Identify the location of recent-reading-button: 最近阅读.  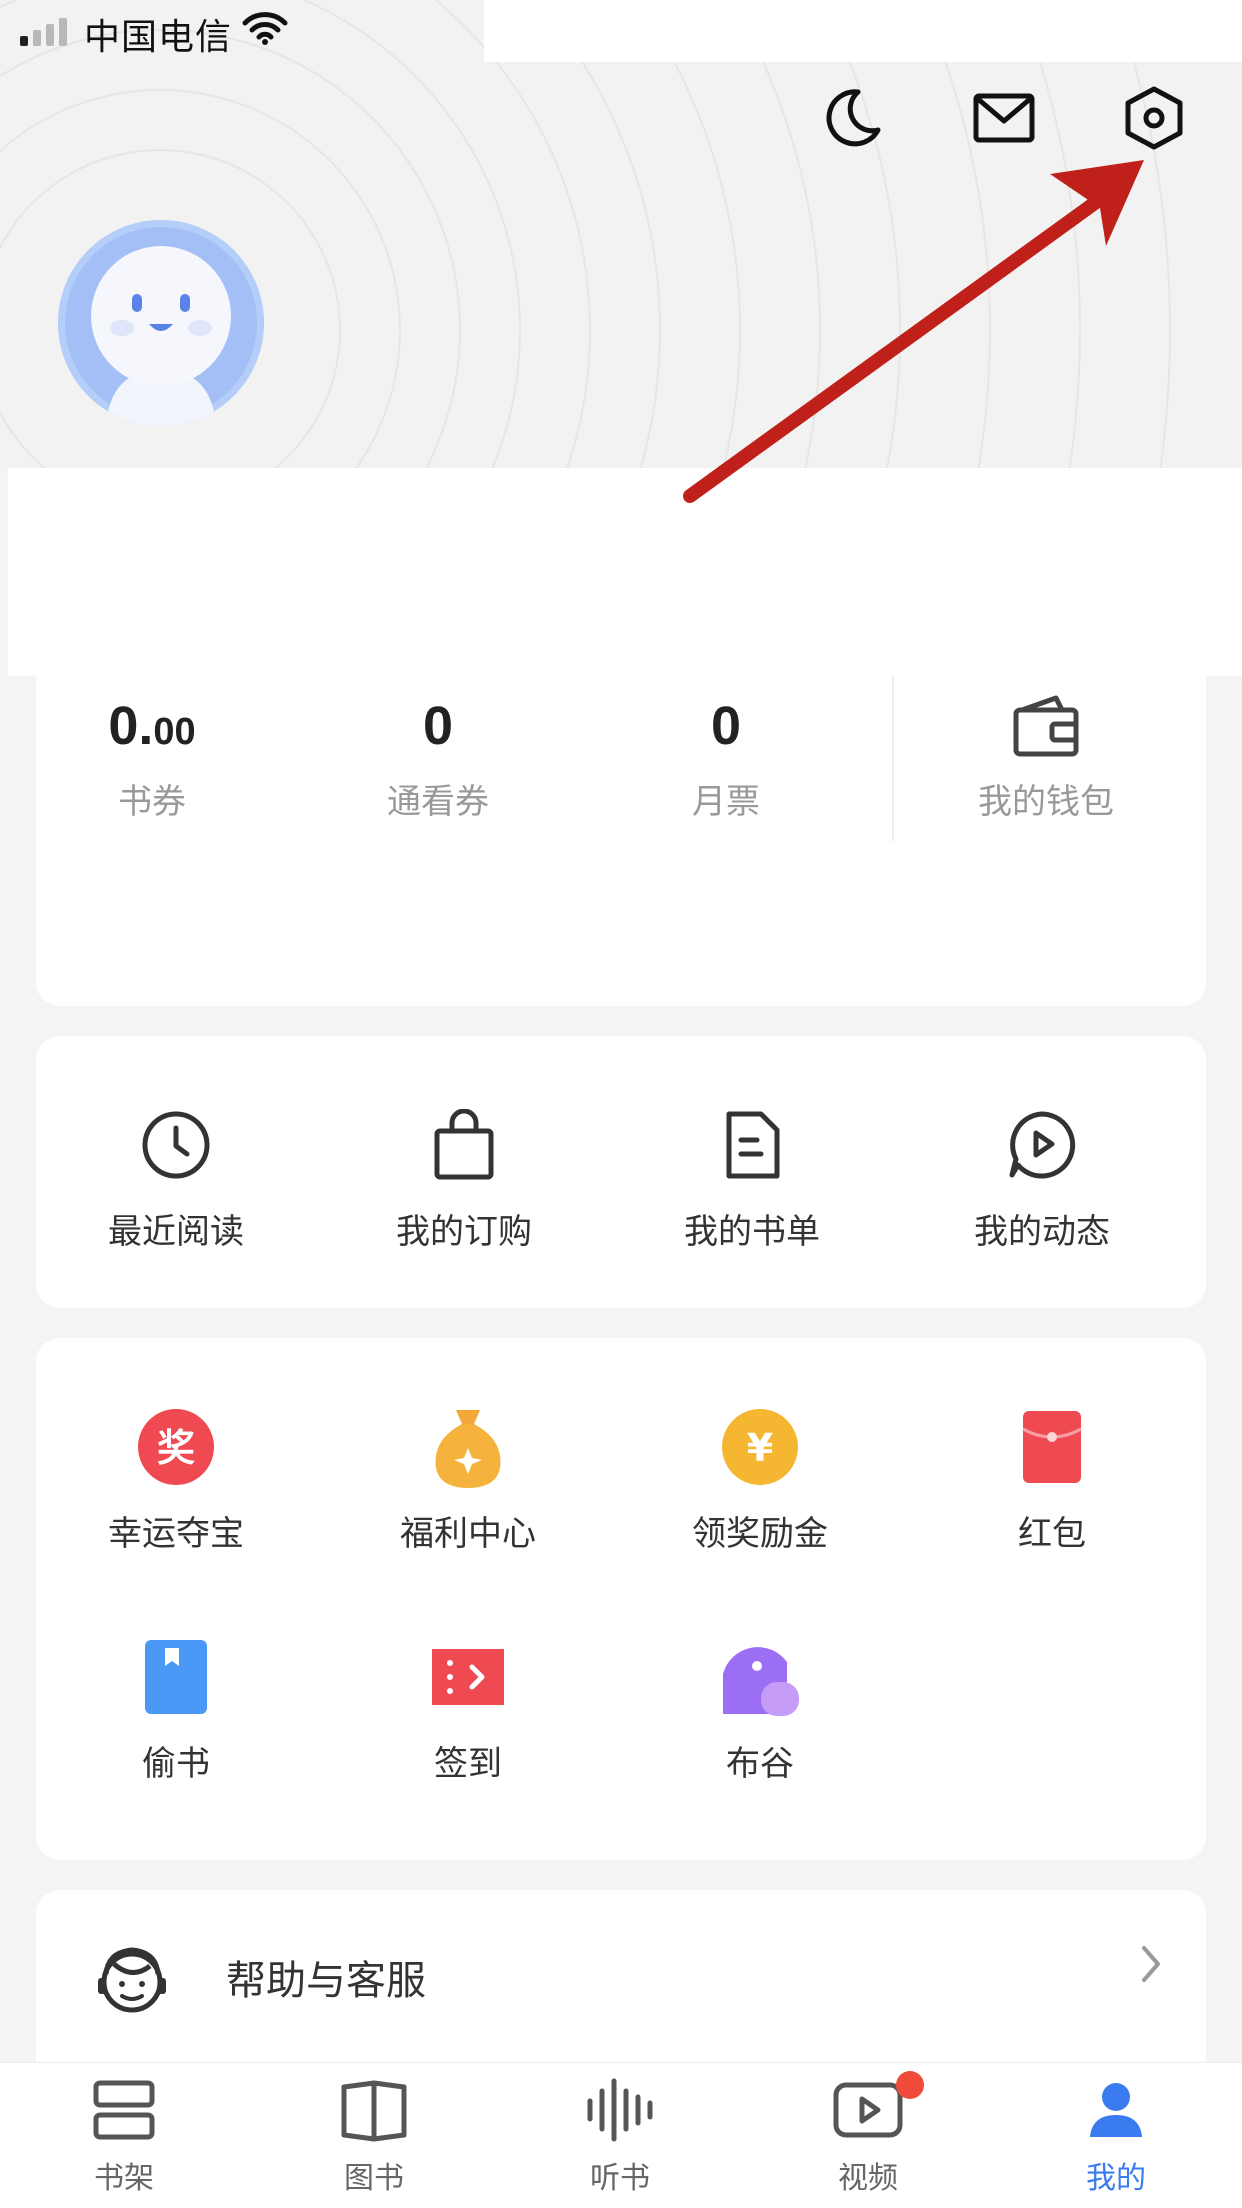
(176, 1177).